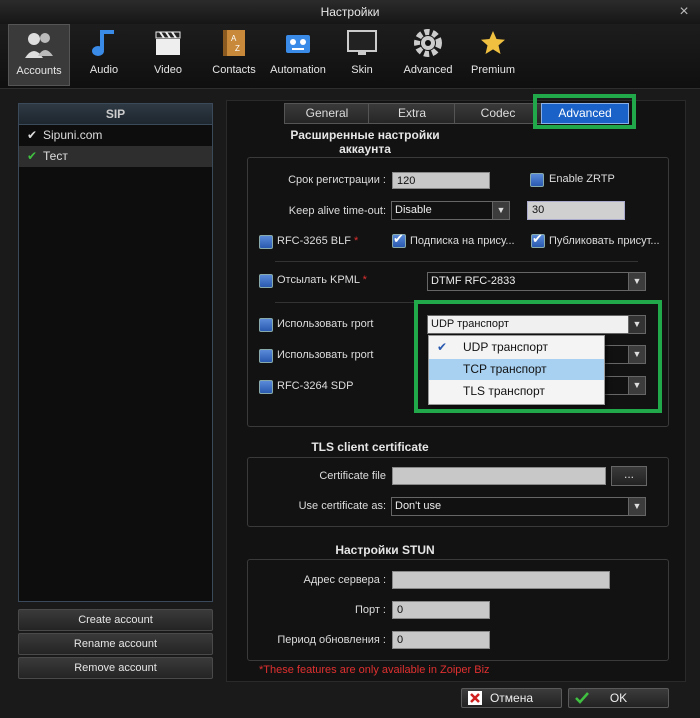 Image resolution: width=700 pixels, height=718 pixels. What do you see at coordinates (234, 38) in the screenshot?
I see `svg-text: A` at bounding box center [234, 38].